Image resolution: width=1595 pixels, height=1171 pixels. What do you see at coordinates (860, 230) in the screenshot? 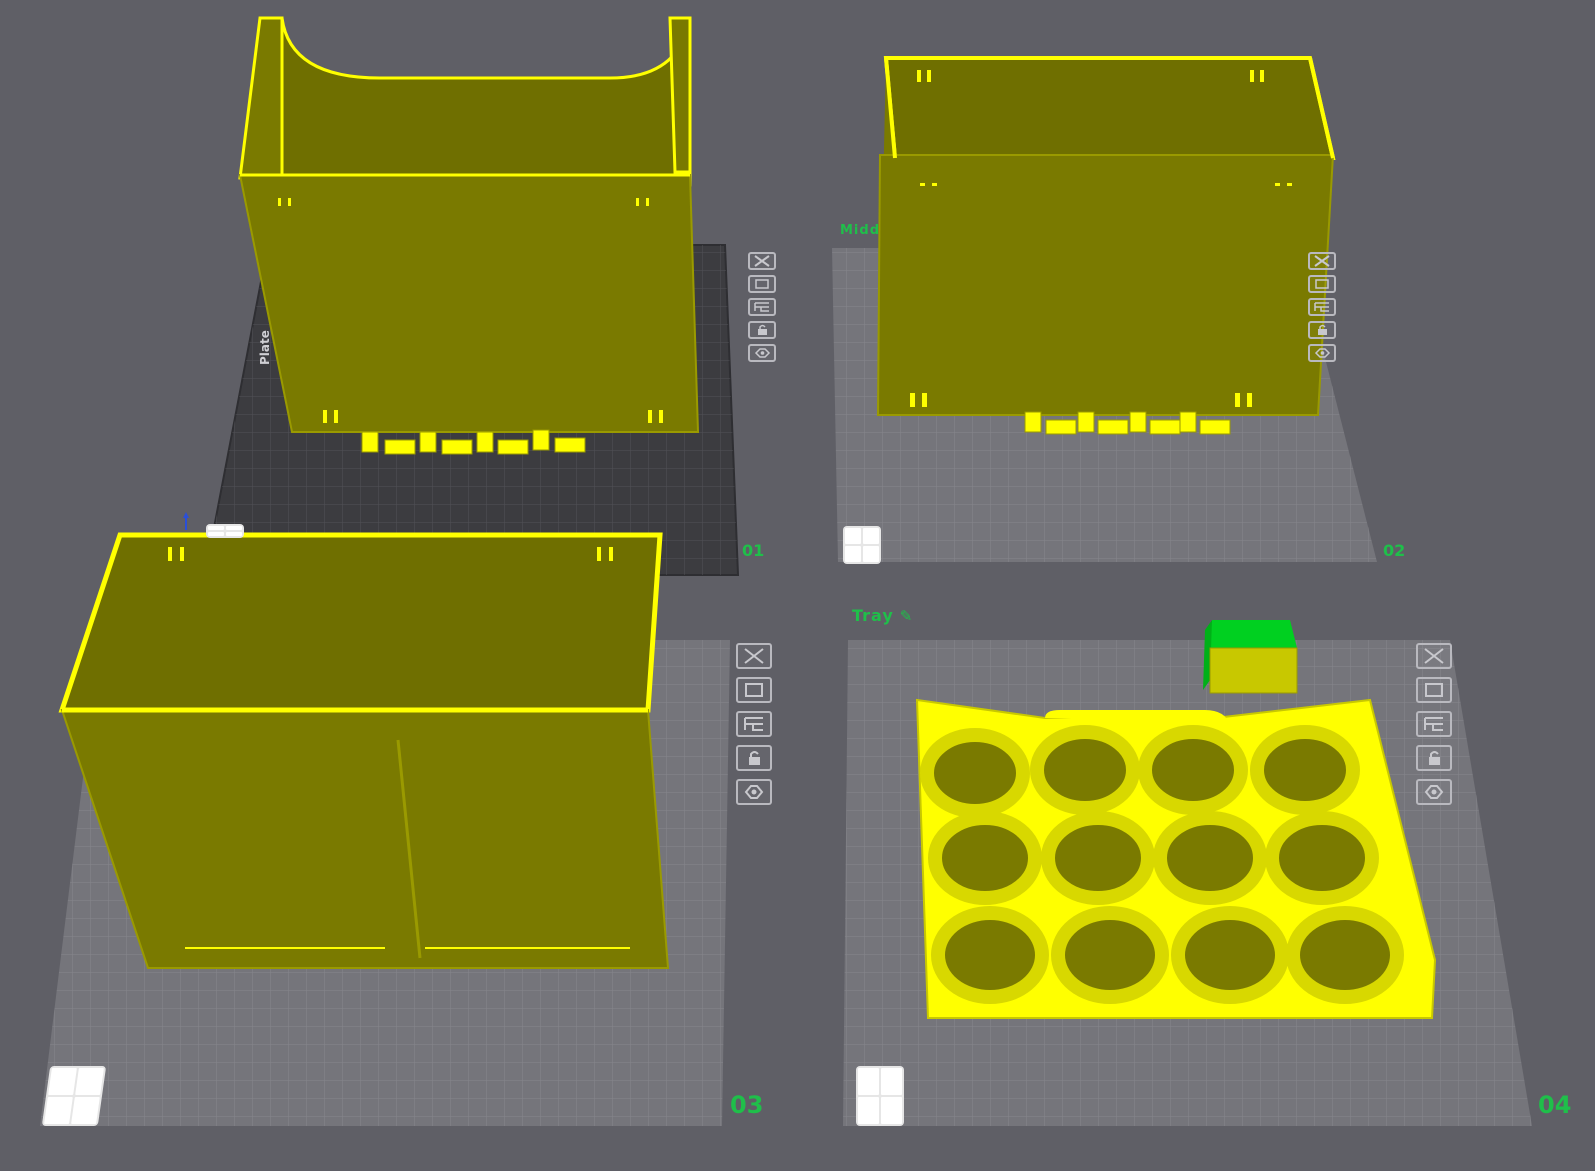
I see `plate-name-02: Midd` at bounding box center [860, 230].